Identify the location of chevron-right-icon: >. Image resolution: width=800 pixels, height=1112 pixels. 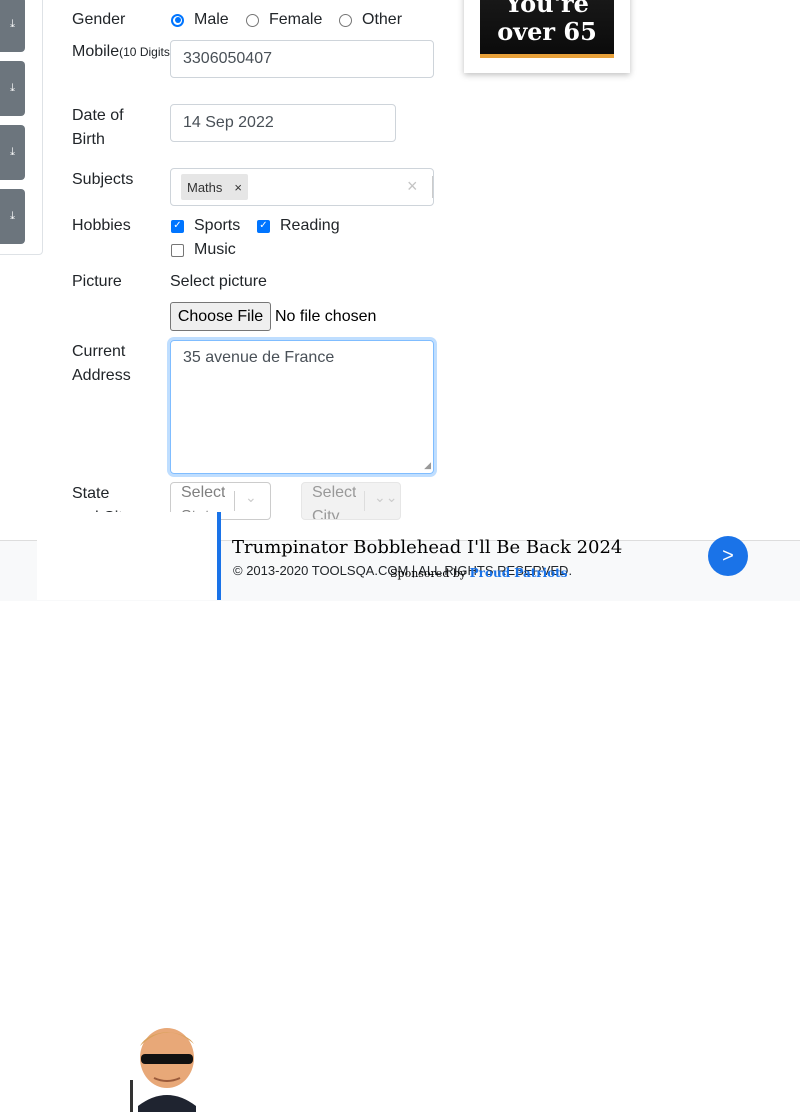
(728, 555).